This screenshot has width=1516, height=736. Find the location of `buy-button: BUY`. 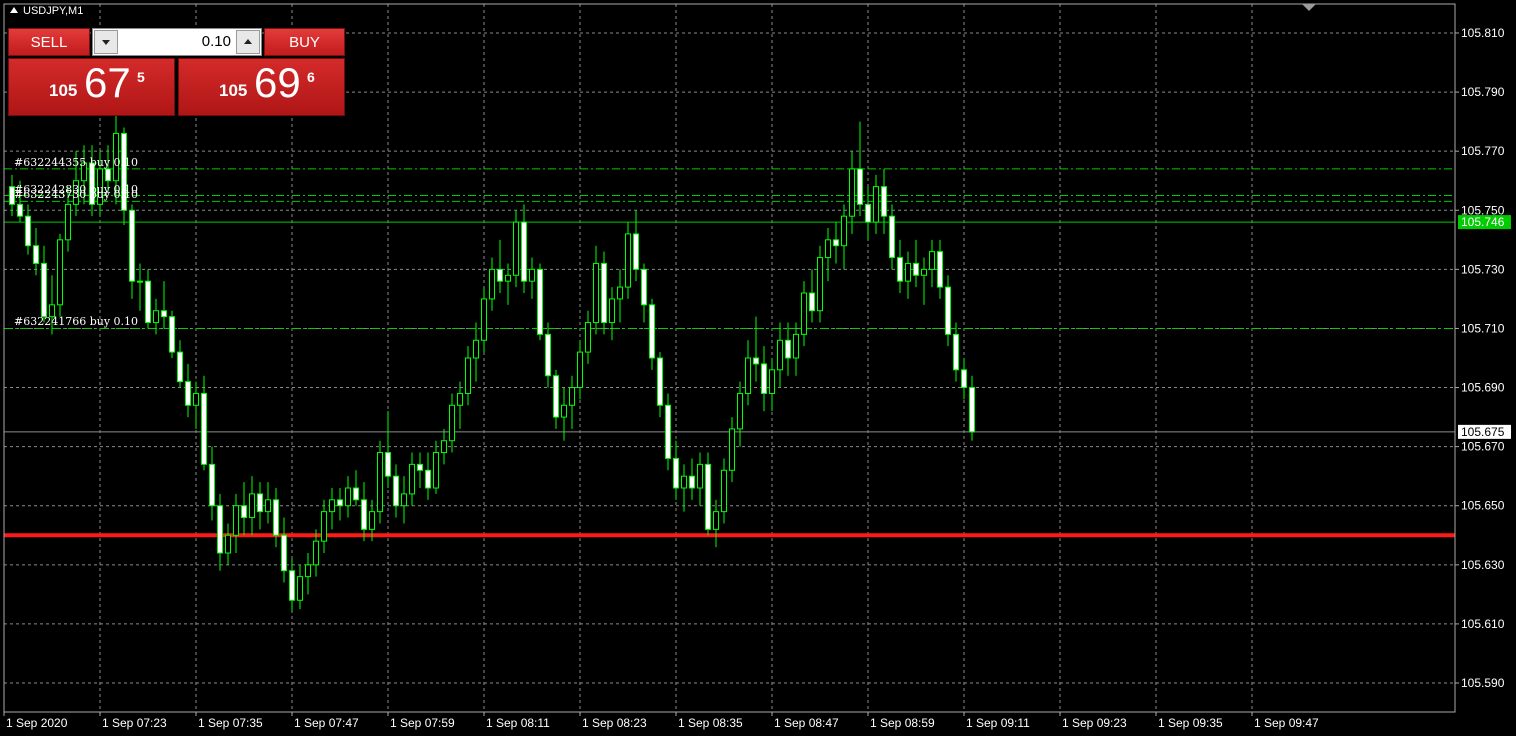

buy-button: BUY is located at coordinates (304, 42).